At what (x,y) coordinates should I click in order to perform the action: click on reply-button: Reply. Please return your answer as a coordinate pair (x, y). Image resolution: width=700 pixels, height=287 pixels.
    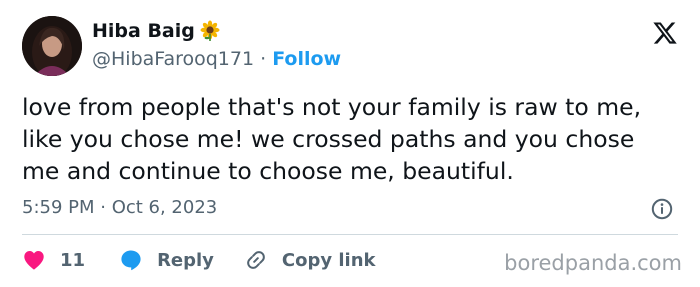
    Looking at the image, I should click on (166, 260).